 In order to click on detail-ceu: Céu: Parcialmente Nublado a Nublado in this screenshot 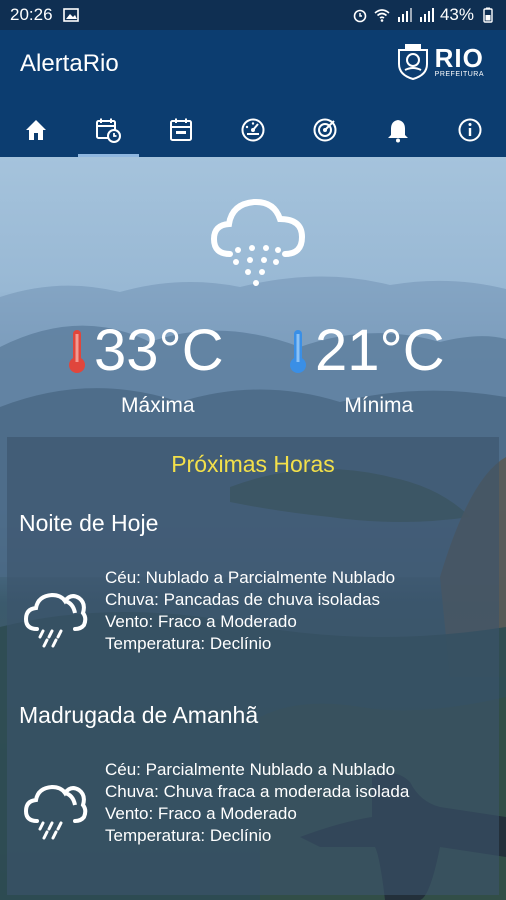, I will do `click(250, 769)`.